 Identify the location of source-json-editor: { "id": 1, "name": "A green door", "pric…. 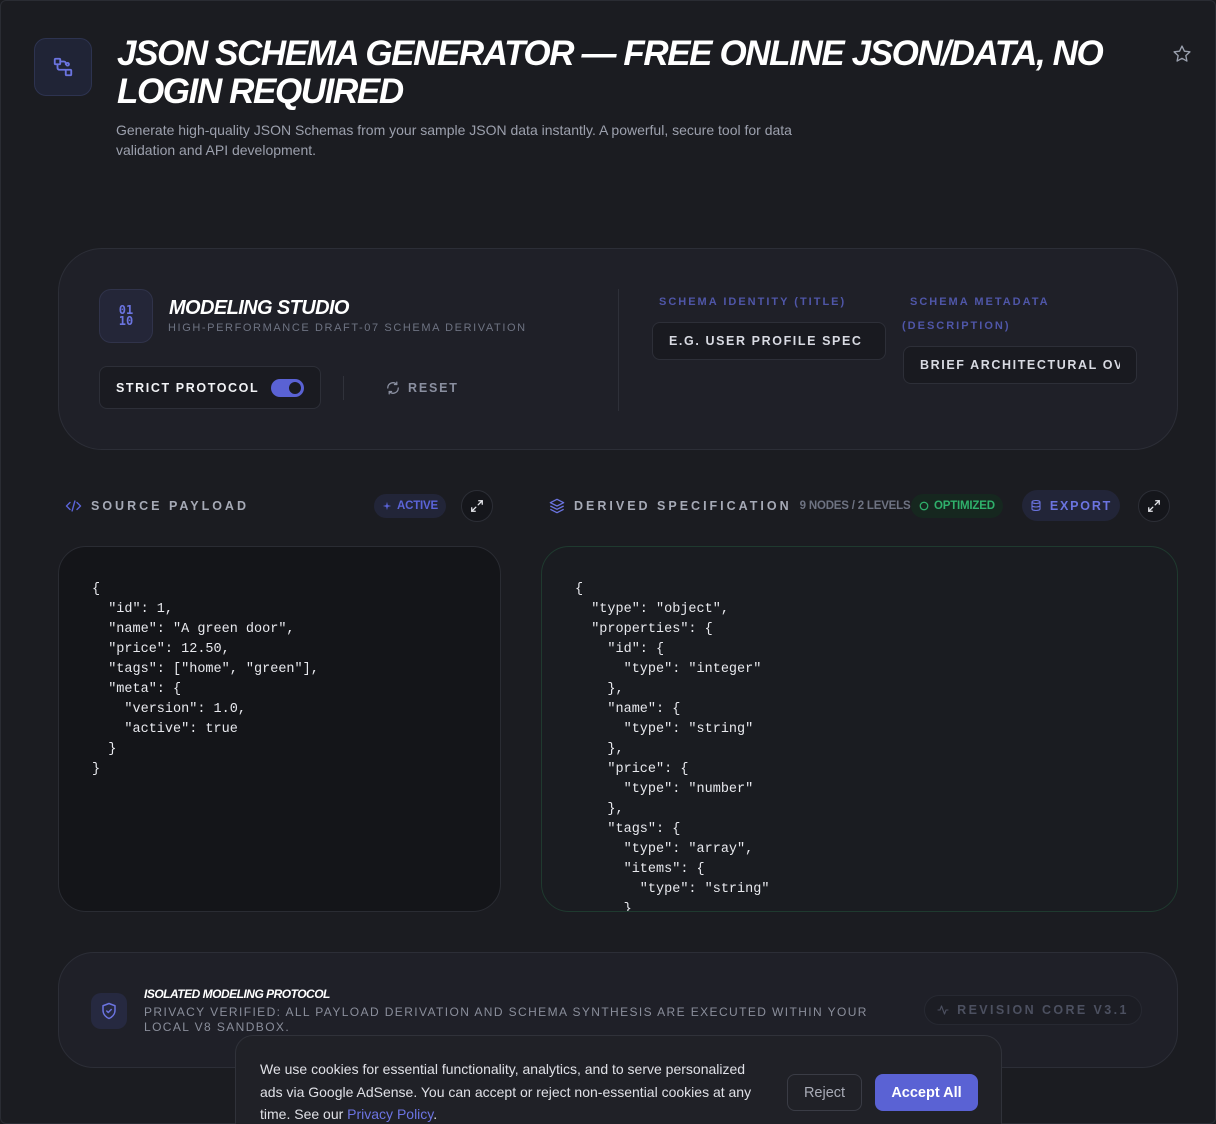
(279, 729).